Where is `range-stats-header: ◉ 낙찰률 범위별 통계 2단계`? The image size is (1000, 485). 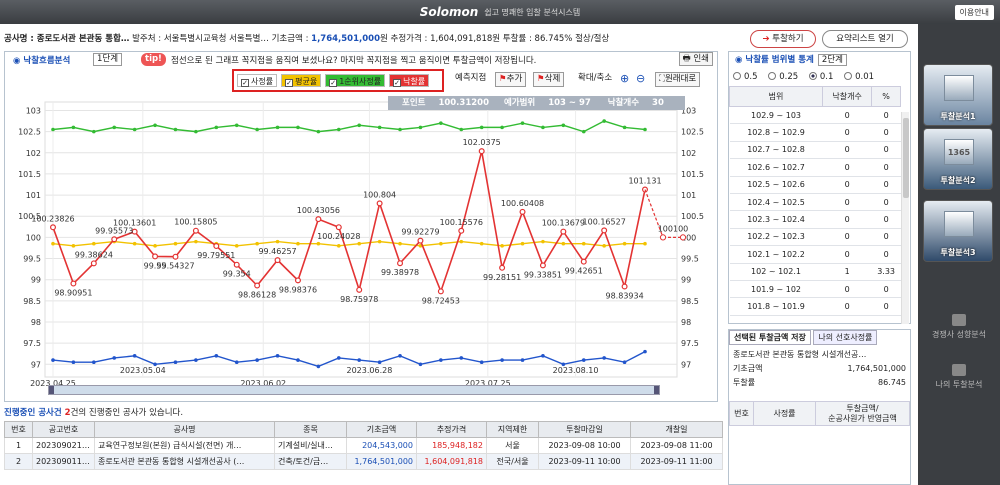
range-stats-header: ◉ 낙찰률 범위별 통계 2단계 is located at coordinates (819, 60).